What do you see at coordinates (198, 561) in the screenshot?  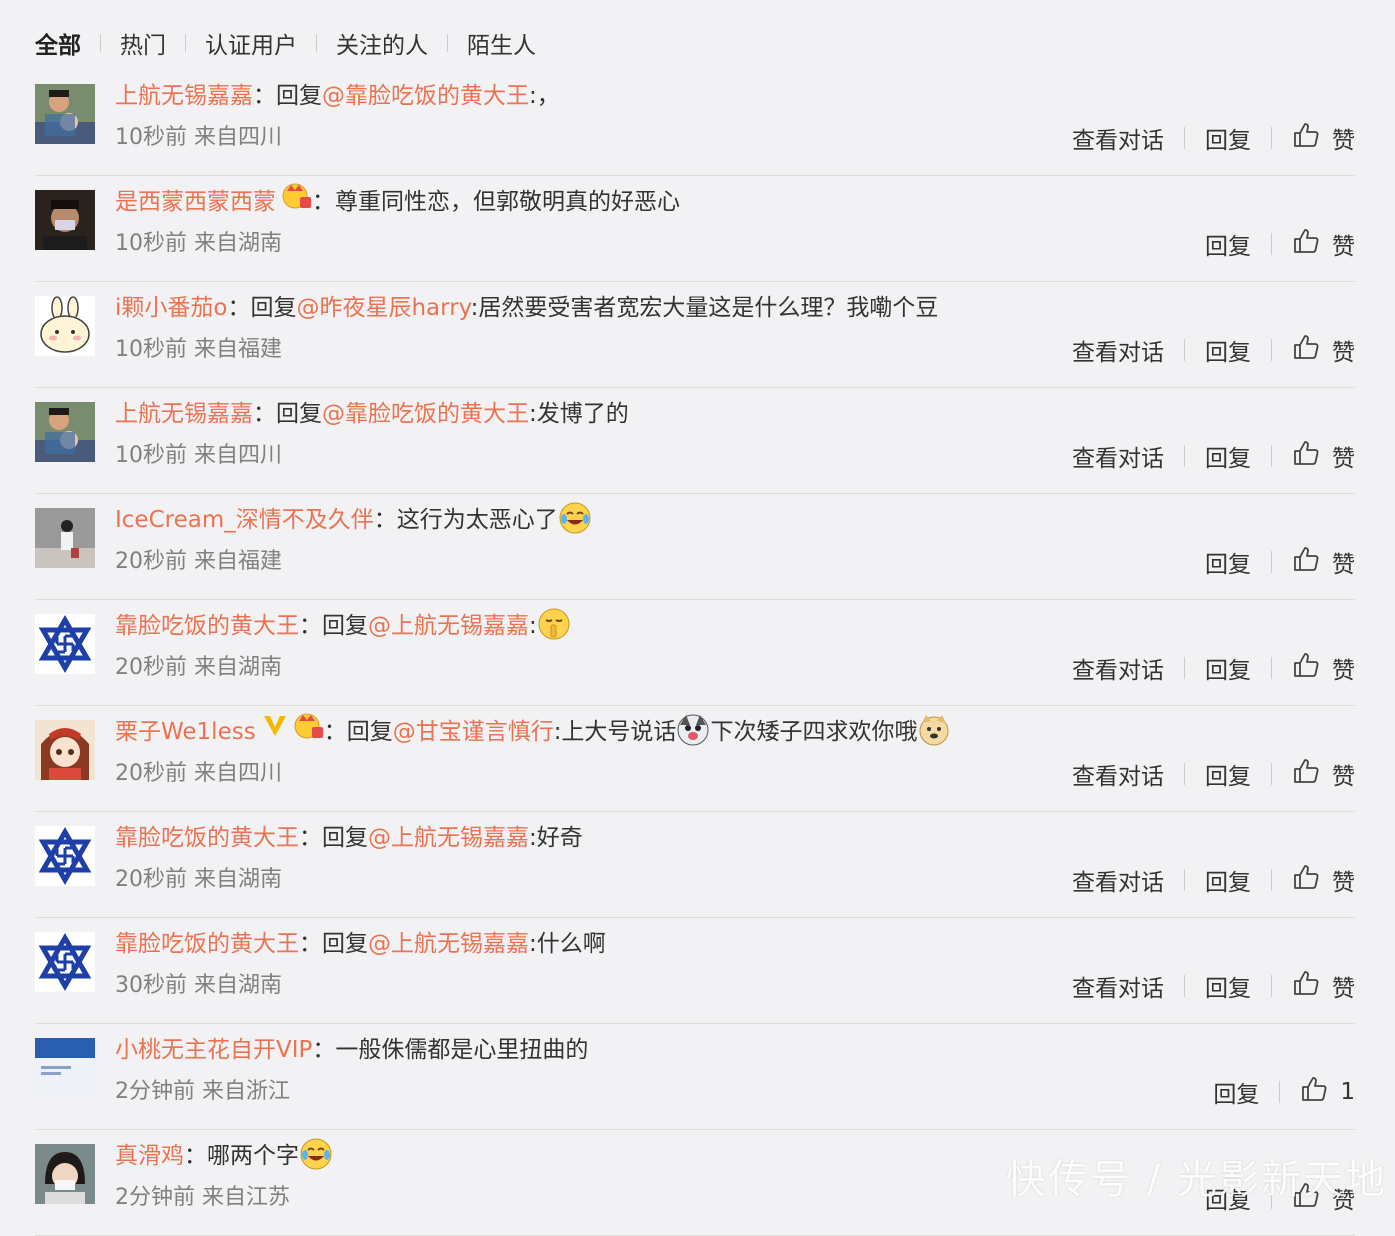 I see `comment-meta: 20秒前 来自福建` at bounding box center [198, 561].